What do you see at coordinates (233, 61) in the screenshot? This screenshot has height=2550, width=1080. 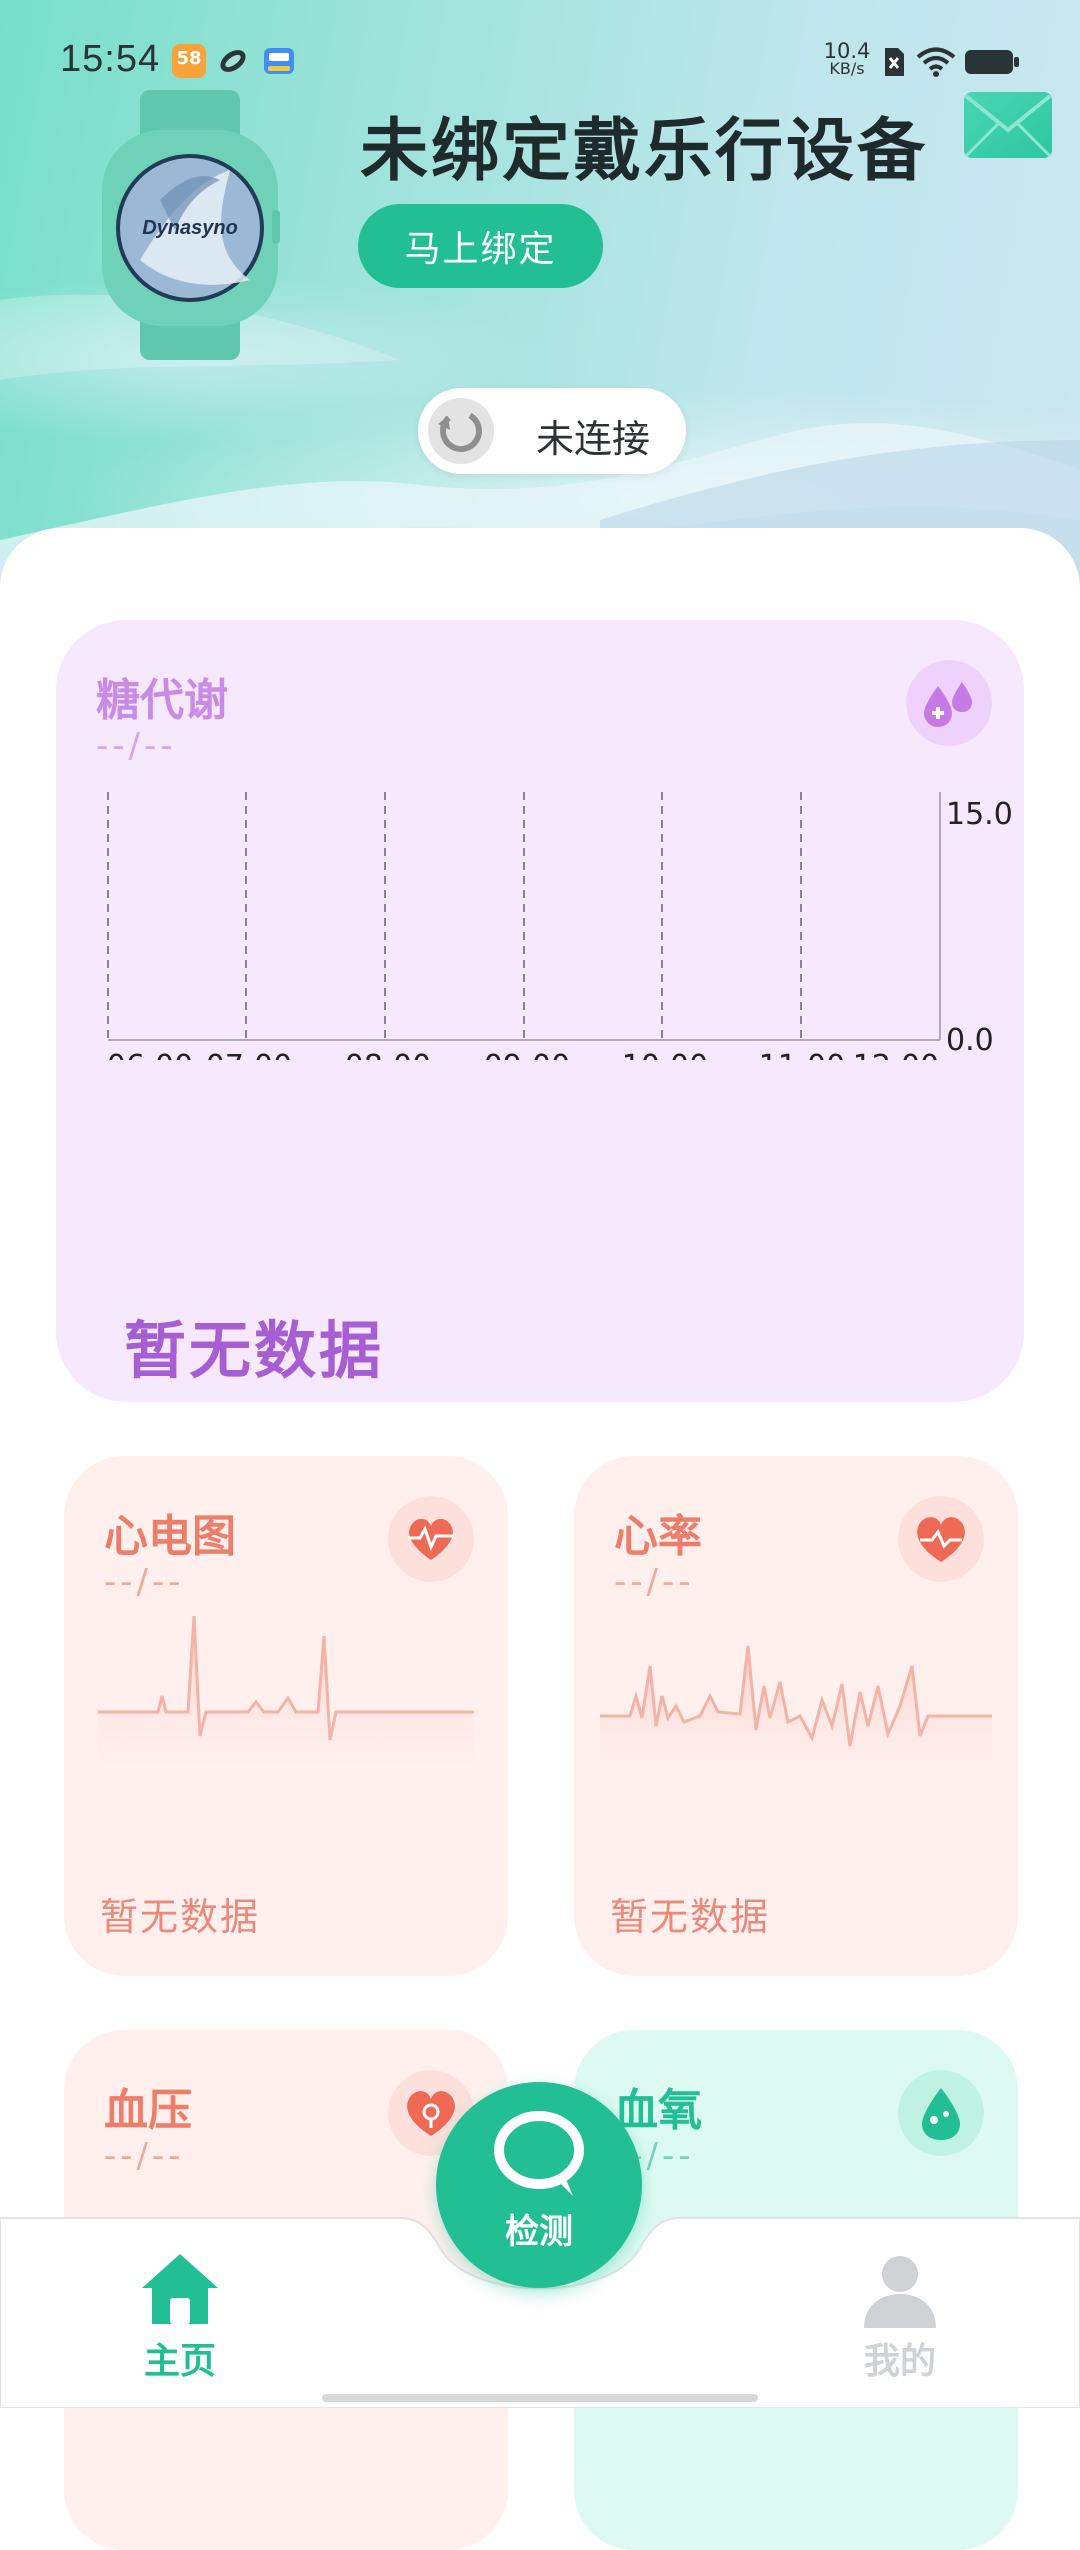 I see `leaf-app-icon` at bounding box center [233, 61].